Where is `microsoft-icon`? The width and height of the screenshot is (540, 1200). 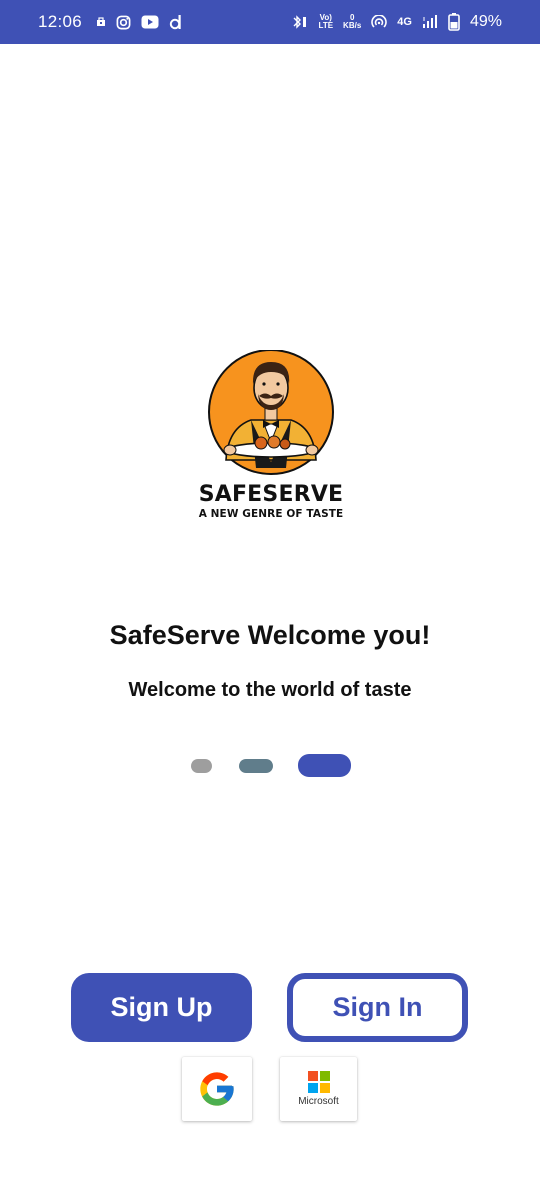 microsoft-icon is located at coordinates (318, 1082).